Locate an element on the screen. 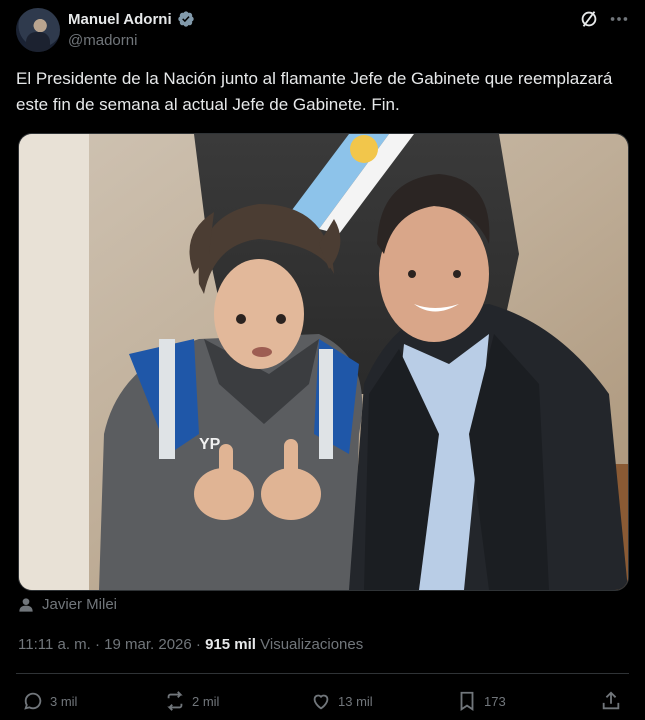  author-name: Manuel Adorni is located at coordinates (120, 19).